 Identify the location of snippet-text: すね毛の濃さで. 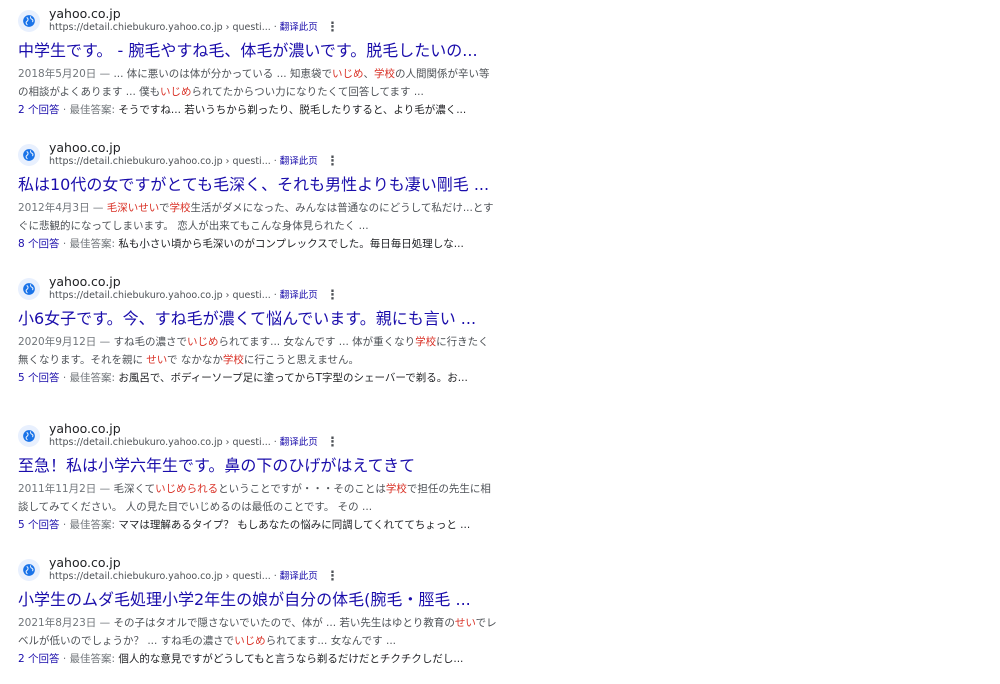
(150, 342).